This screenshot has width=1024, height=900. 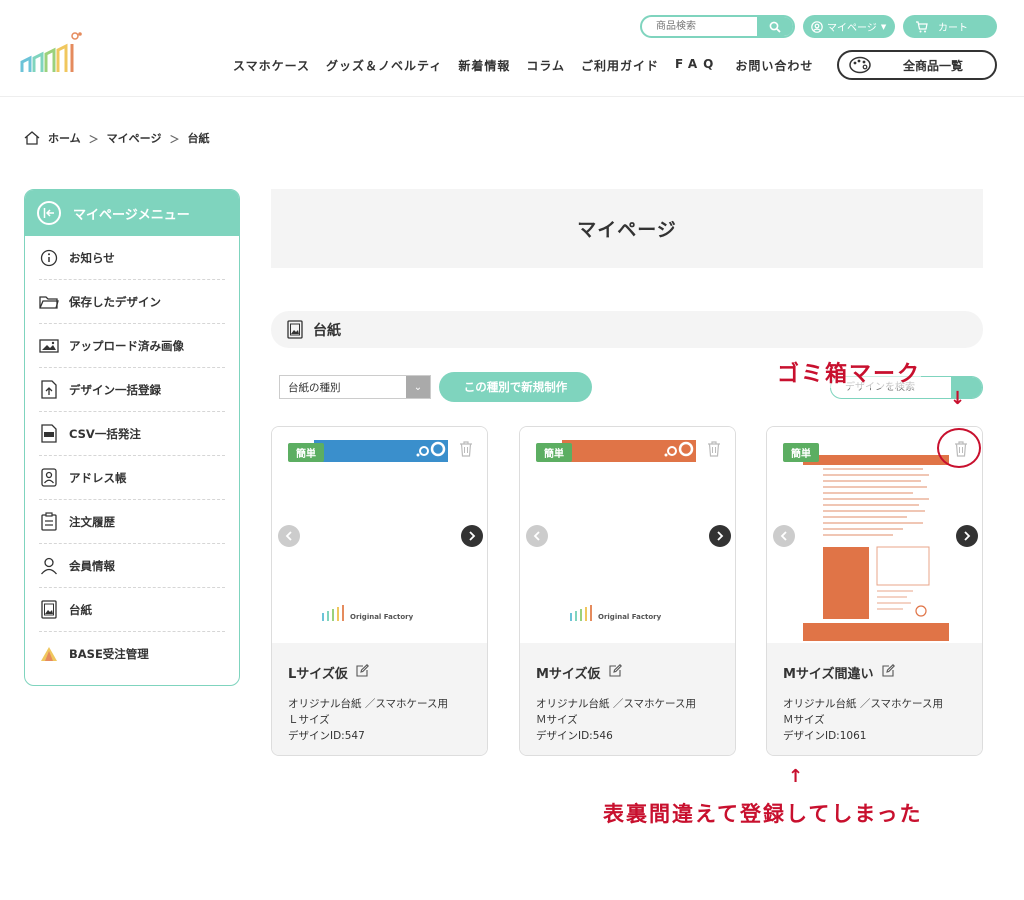 I want to click on product-search, so click(x=717, y=26).